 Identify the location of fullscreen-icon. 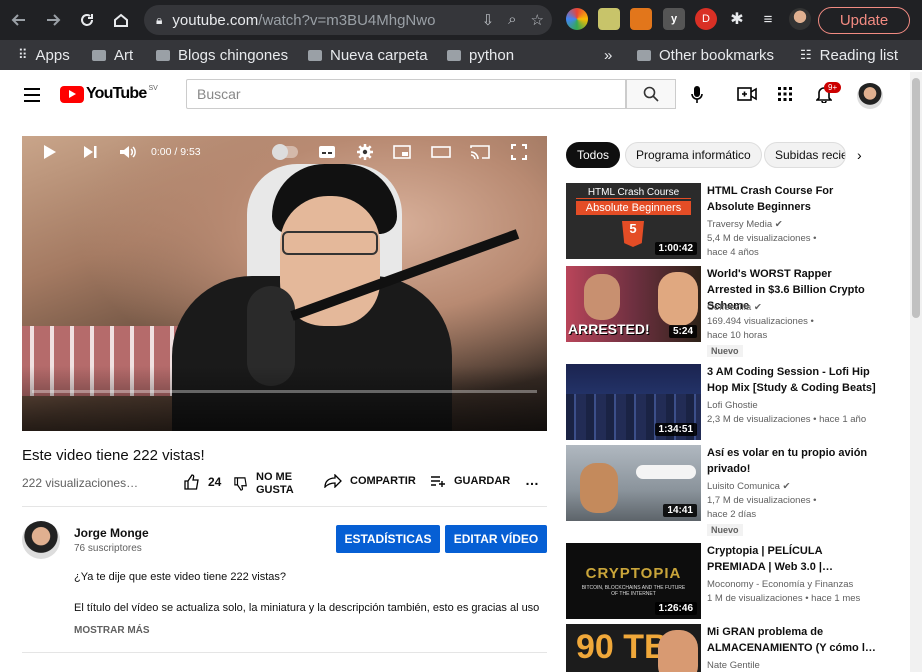
(519, 152).